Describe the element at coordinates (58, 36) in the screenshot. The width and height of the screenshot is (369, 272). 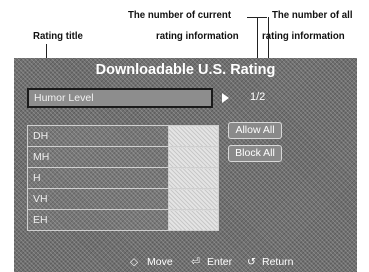
I see `callout-rating-title: Rating title` at that location.